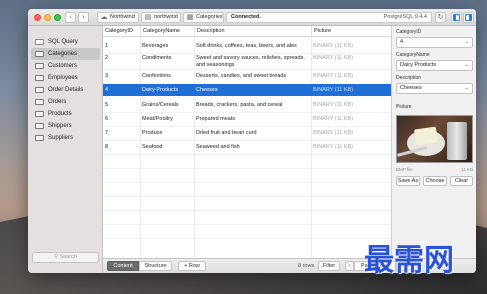 The image size is (487, 294). I want to click on sidebar-item-order-details: Order Details, so click(65, 90).